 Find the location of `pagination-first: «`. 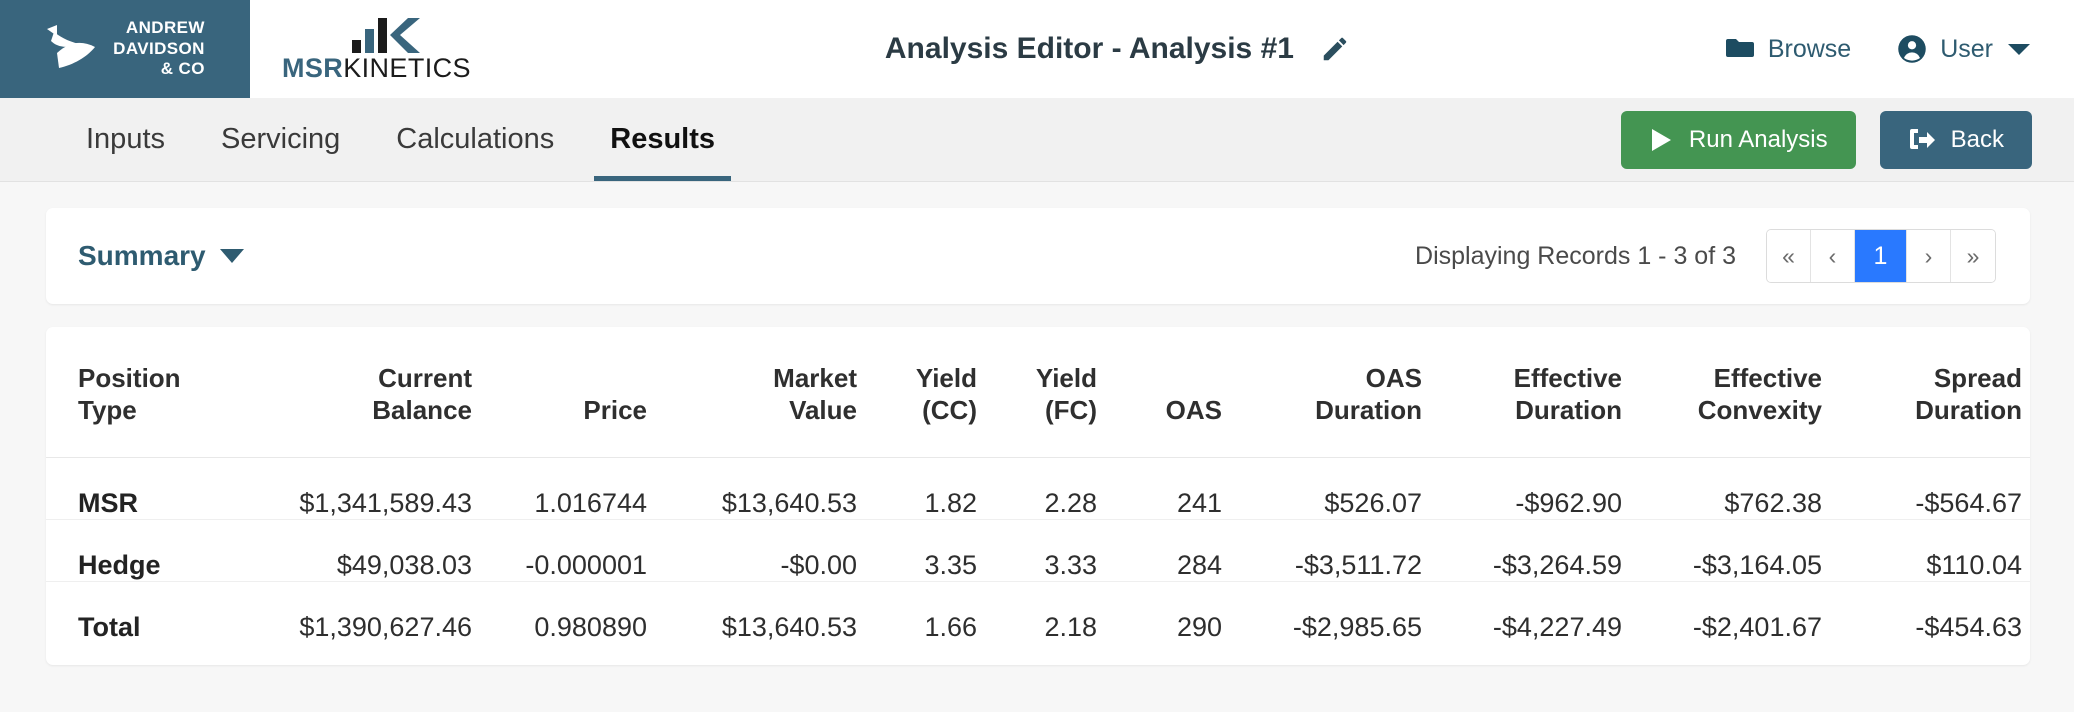

pagination-first: « is located at coordinates (1789, 256).